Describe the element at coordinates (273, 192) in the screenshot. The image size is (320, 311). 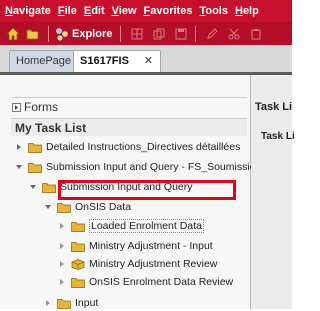
I see `task-list-panel: Task Li Task Li` at that location.